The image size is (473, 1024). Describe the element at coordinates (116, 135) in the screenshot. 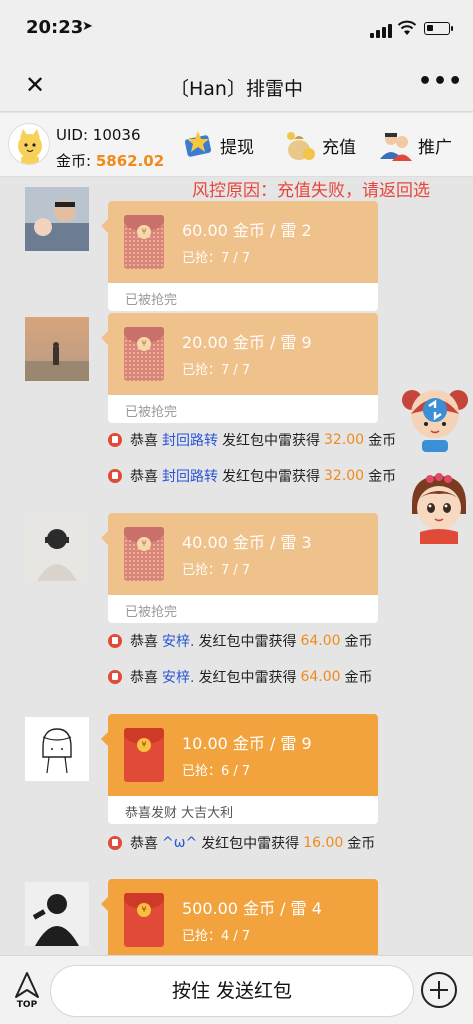

I see `uid-value: 10036` at that location.